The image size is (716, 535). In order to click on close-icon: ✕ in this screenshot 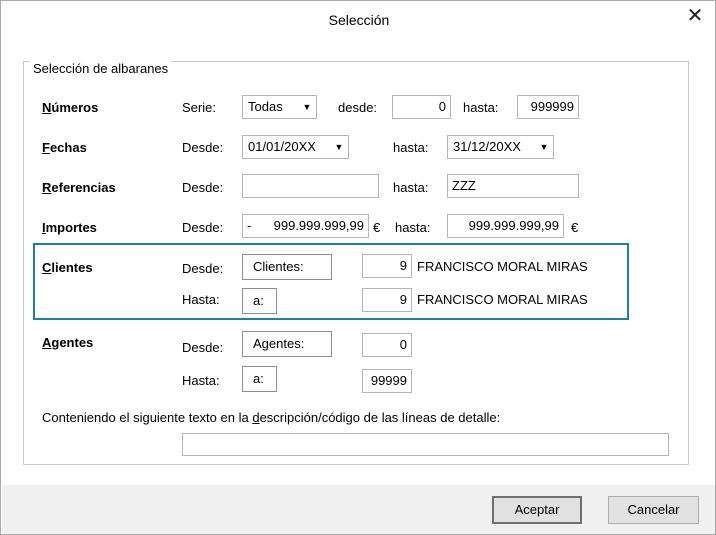, I will do `click(695, 16)`.